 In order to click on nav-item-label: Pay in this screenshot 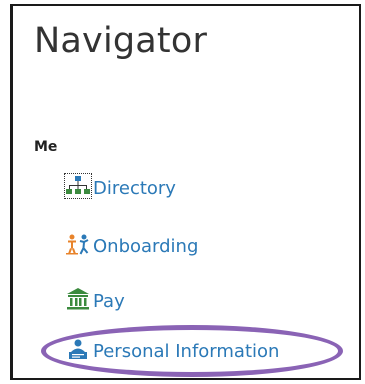, I will do `click(109, 301)`.